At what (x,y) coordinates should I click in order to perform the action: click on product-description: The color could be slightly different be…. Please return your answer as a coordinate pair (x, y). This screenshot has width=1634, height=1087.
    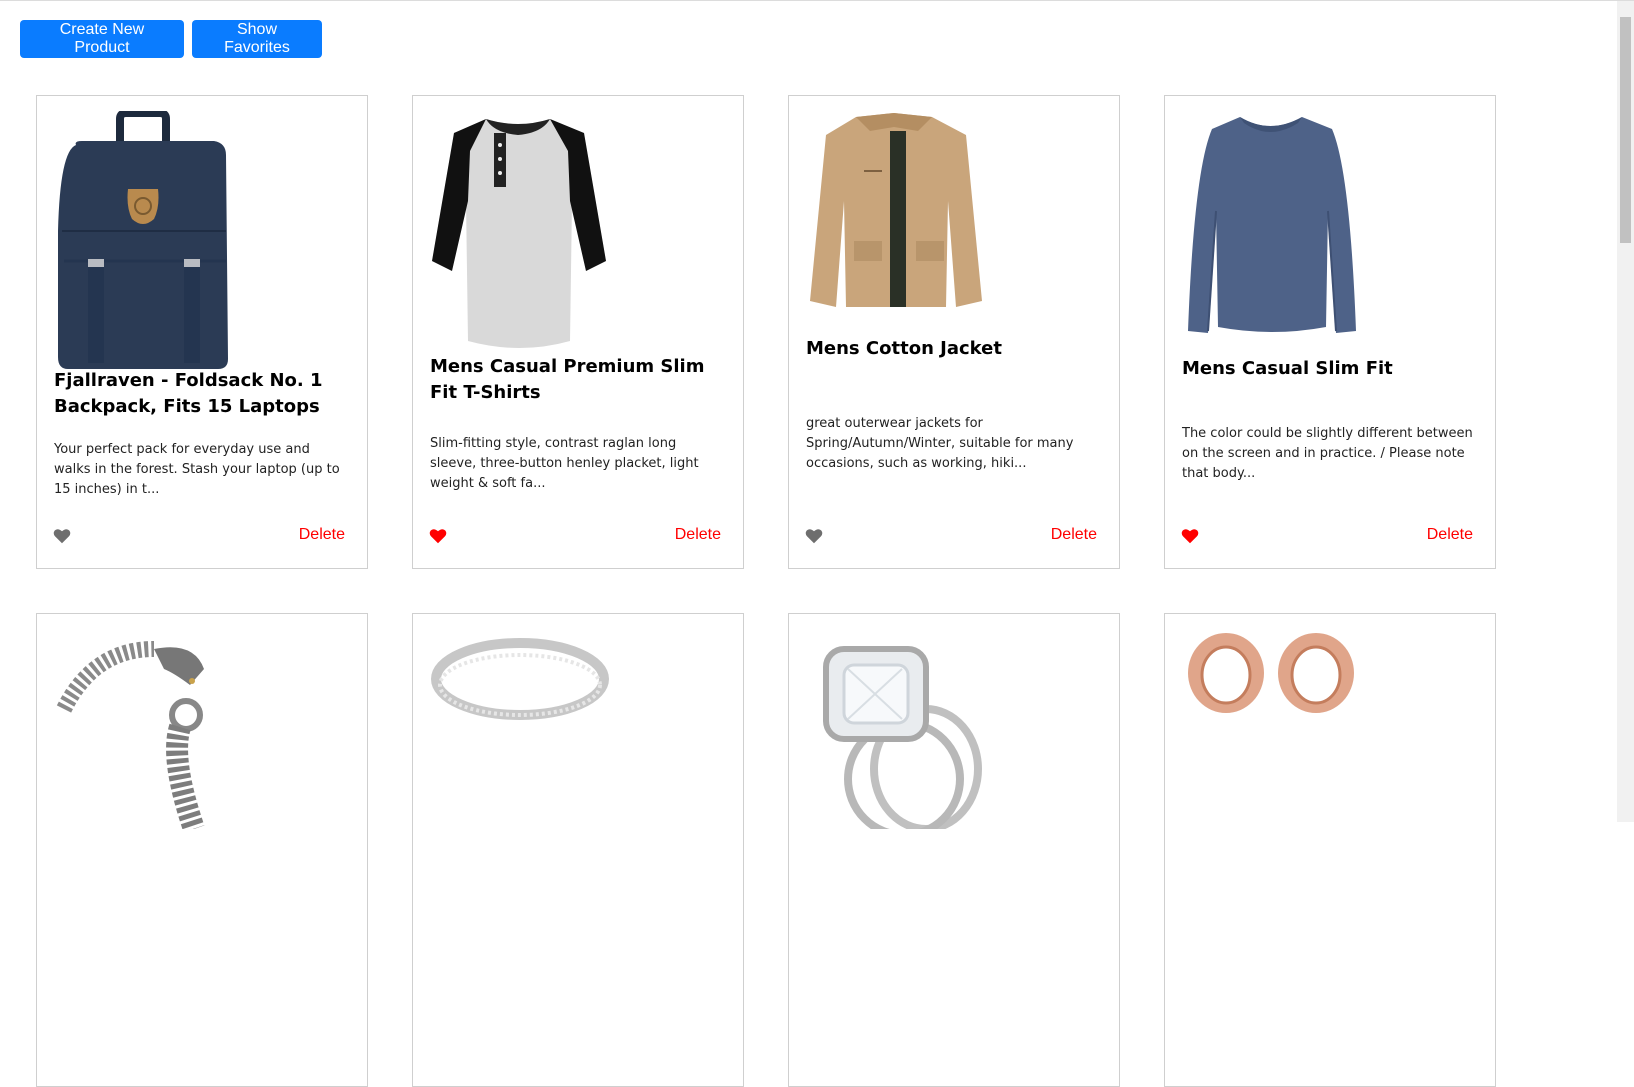
    Looking at the image, I should click on (1327, 453).